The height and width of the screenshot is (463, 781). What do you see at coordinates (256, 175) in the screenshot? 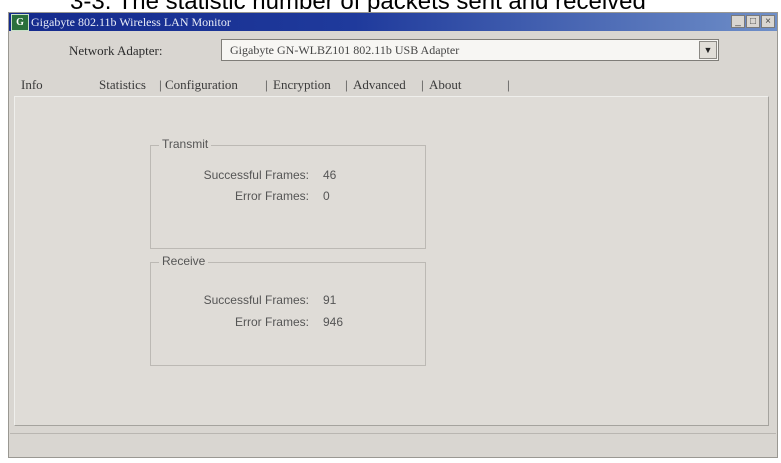
I see `transmit-successful-label: Successful Frames:` at bounding box center [256, 175].